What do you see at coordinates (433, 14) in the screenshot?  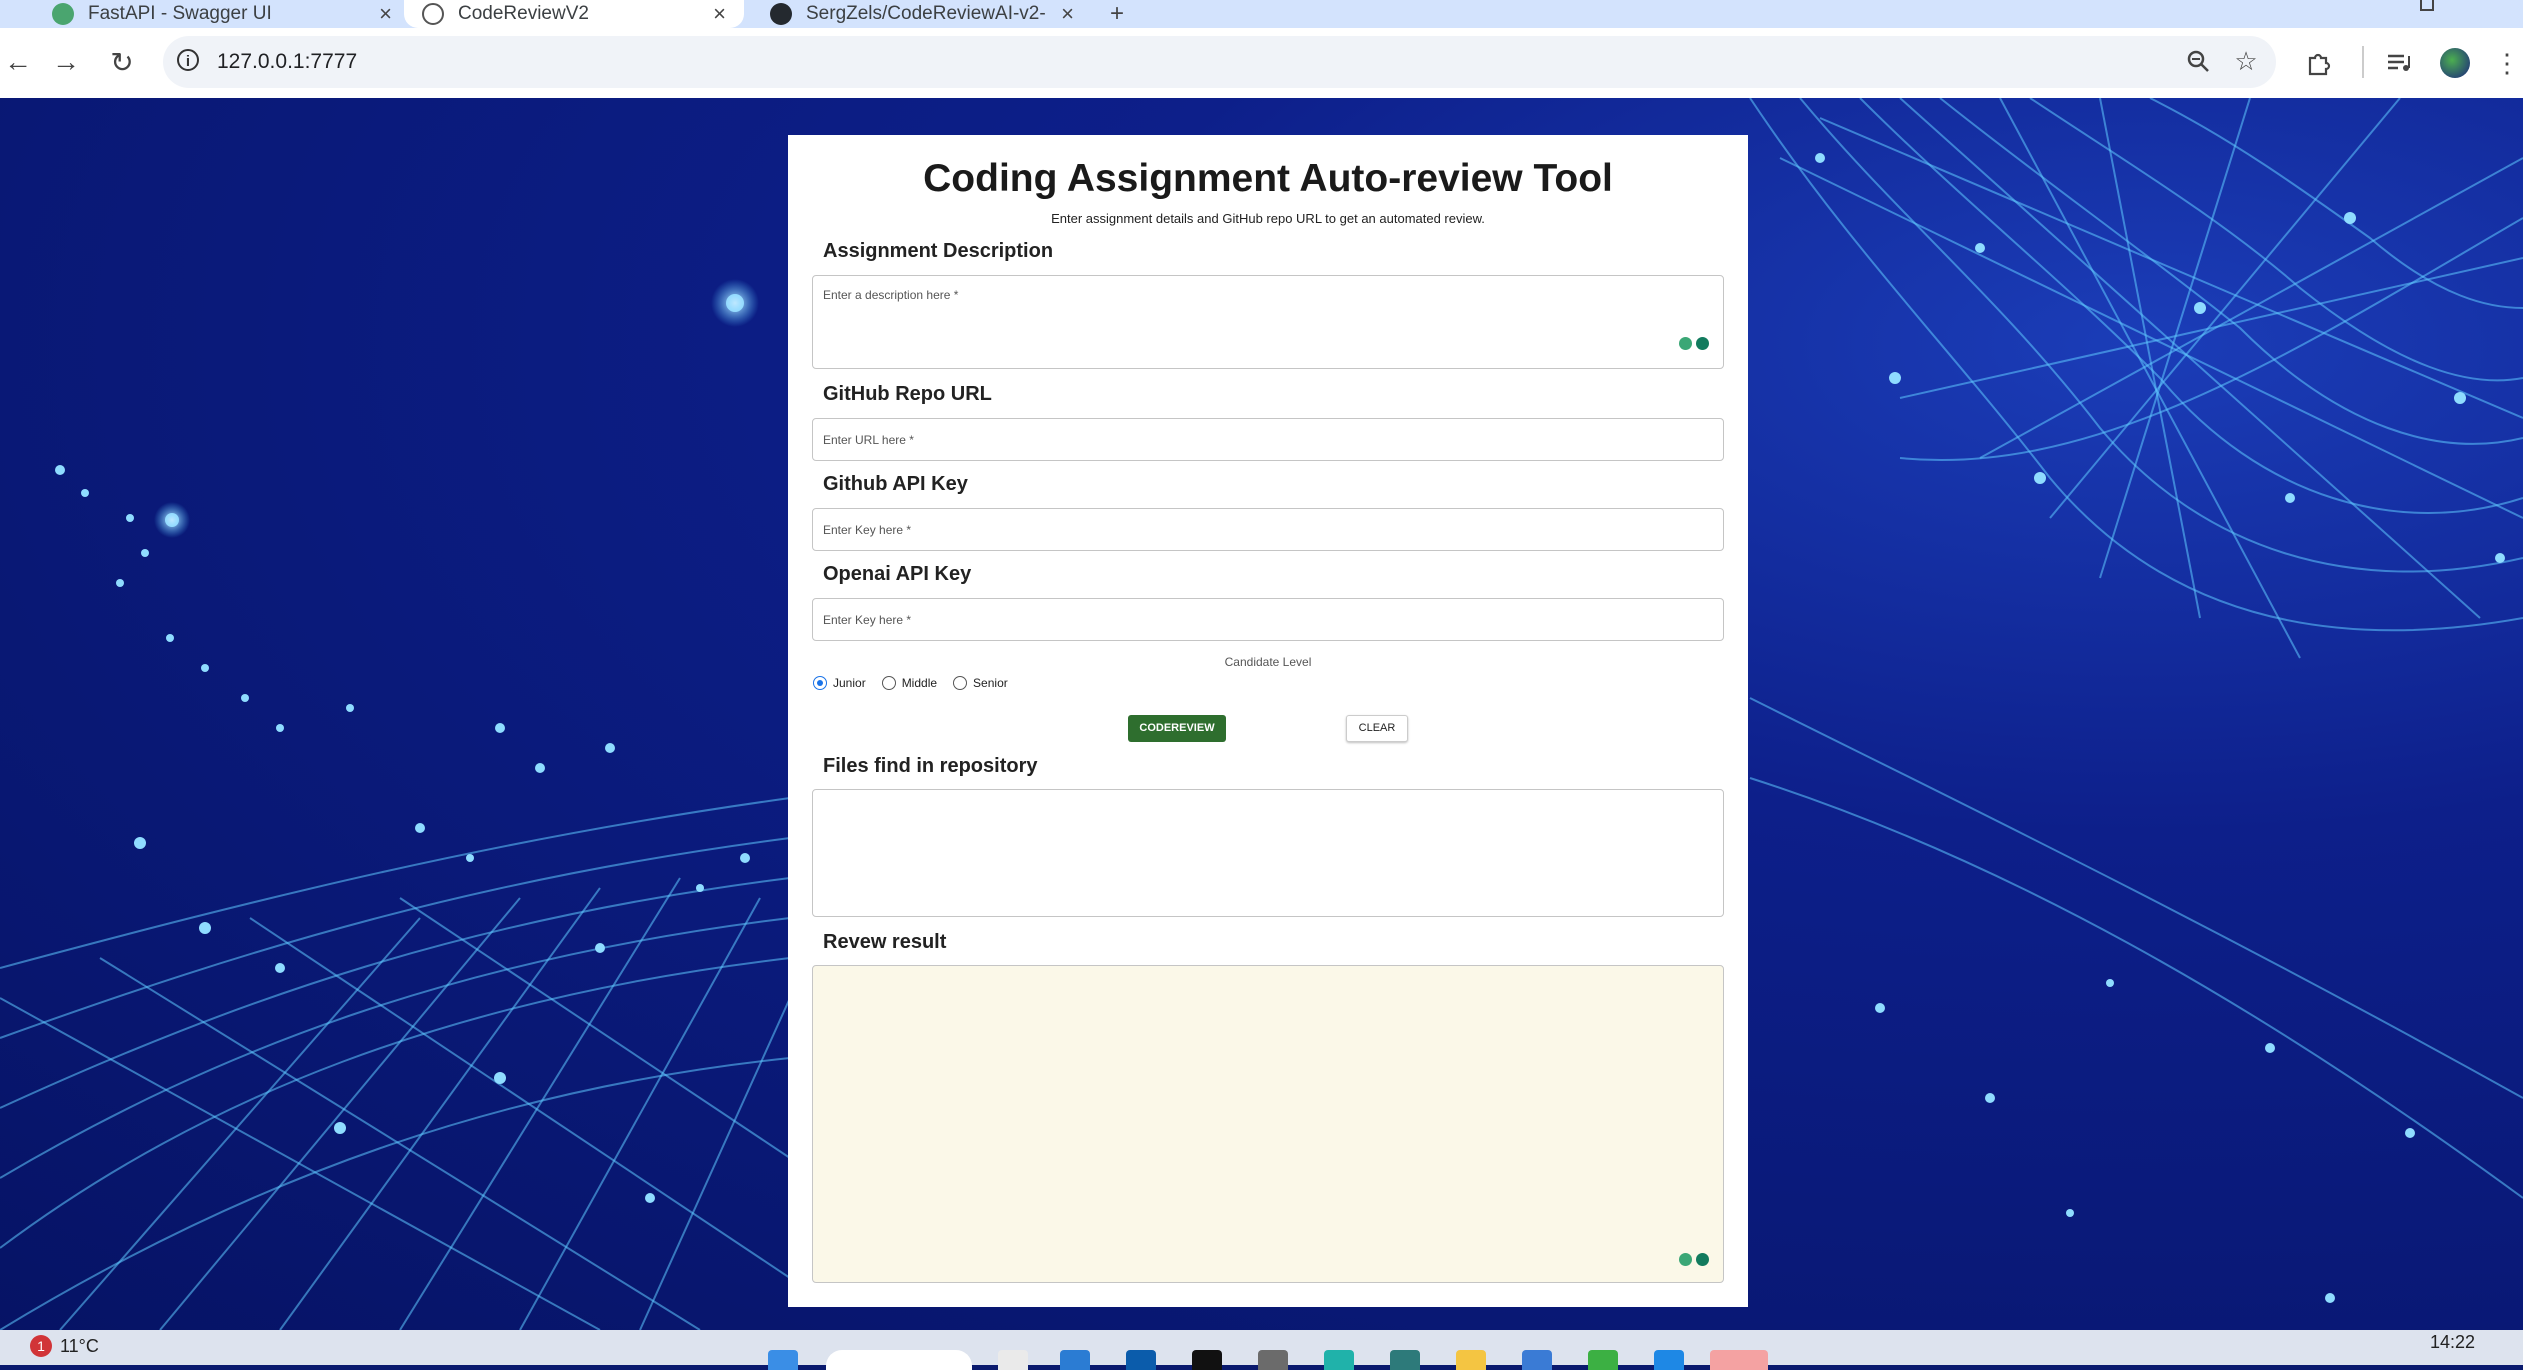 I see `page-icon` at bounding box center [433, 14].